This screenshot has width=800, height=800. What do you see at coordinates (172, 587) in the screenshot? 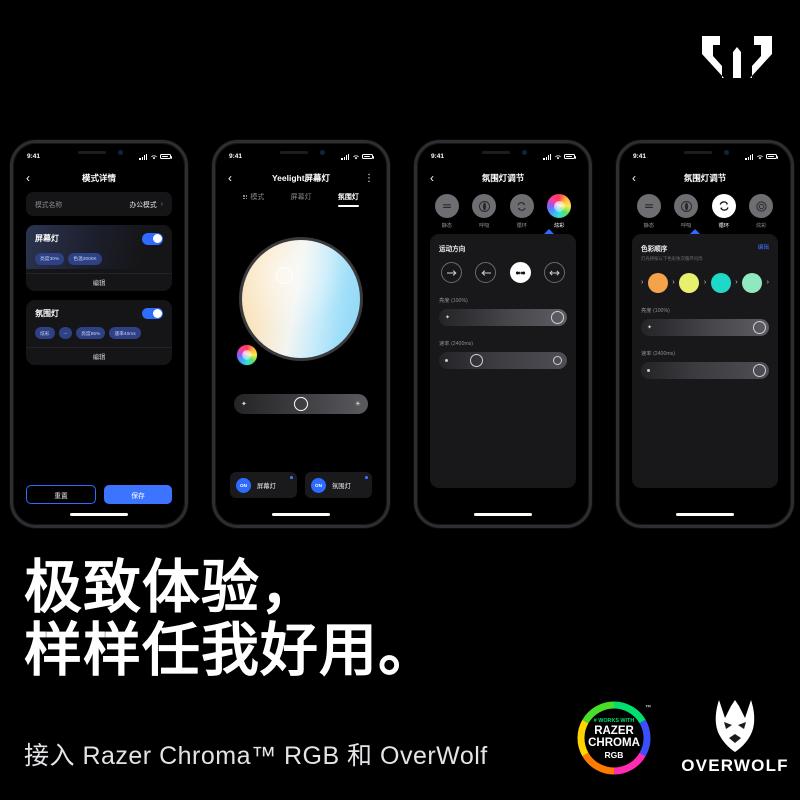
I see `headline-line-1: 极致体验，` at bounding box center [172, 587].